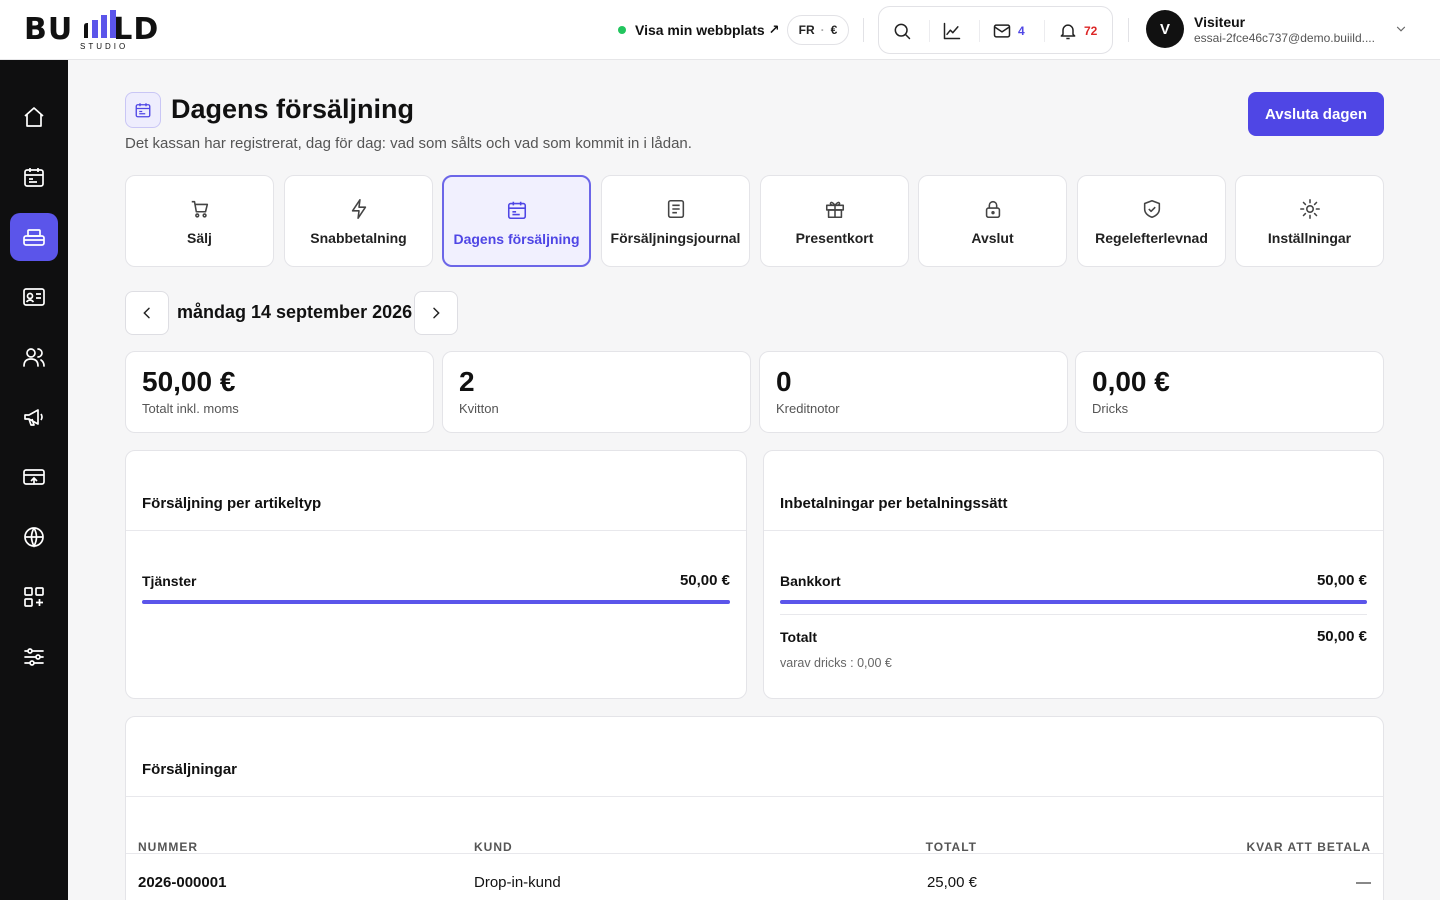 The width and height of the screenshot is (1440, 900). I want to click on chevron-down-icon, so click(1401, 29).